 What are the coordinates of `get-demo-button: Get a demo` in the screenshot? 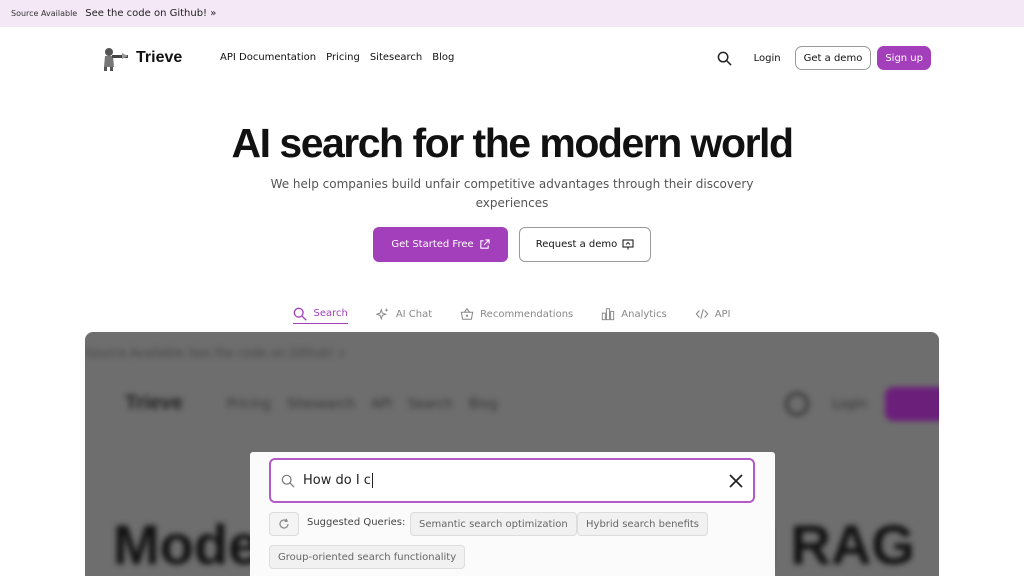 It's located at (833, 58).